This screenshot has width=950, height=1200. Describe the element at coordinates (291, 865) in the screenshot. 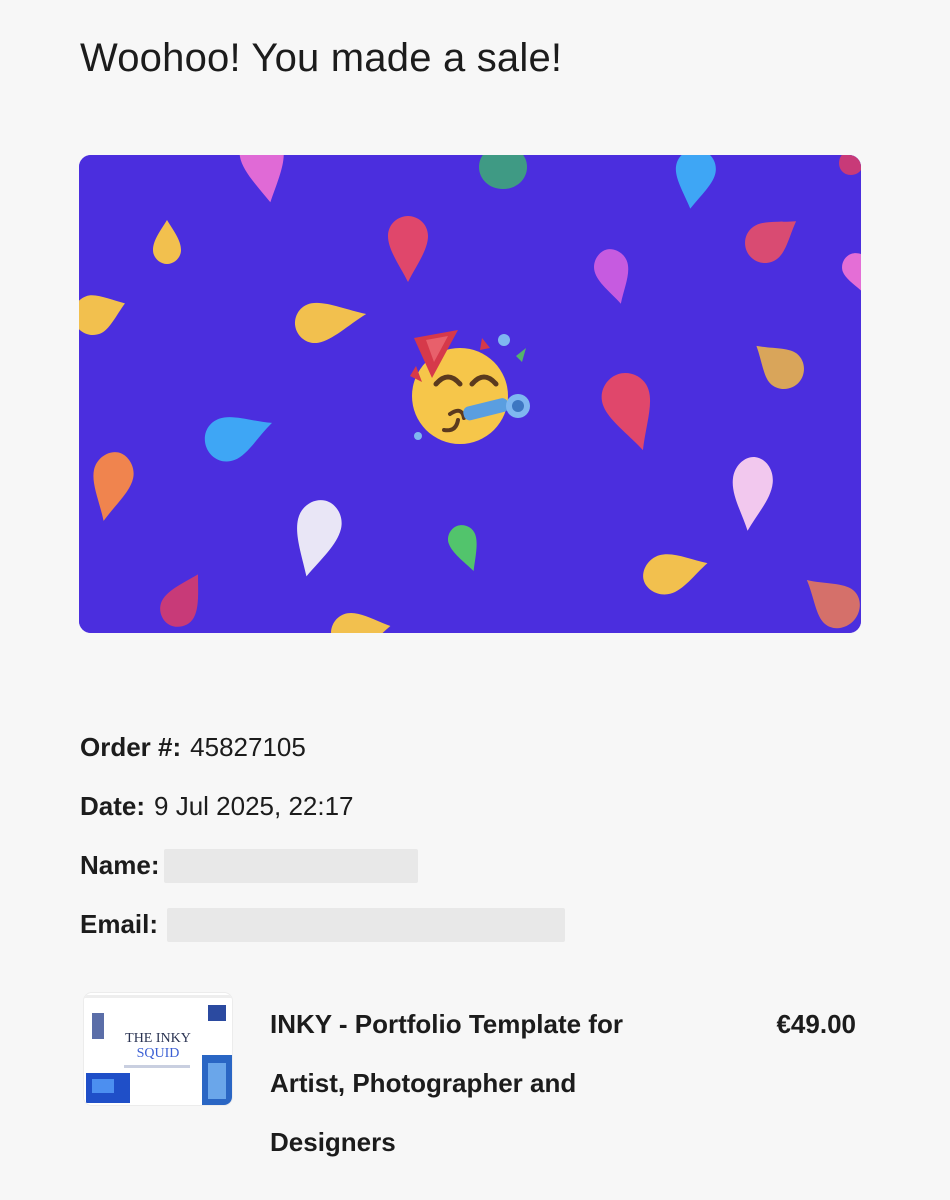

I see `customer-name-redacted` at that location.